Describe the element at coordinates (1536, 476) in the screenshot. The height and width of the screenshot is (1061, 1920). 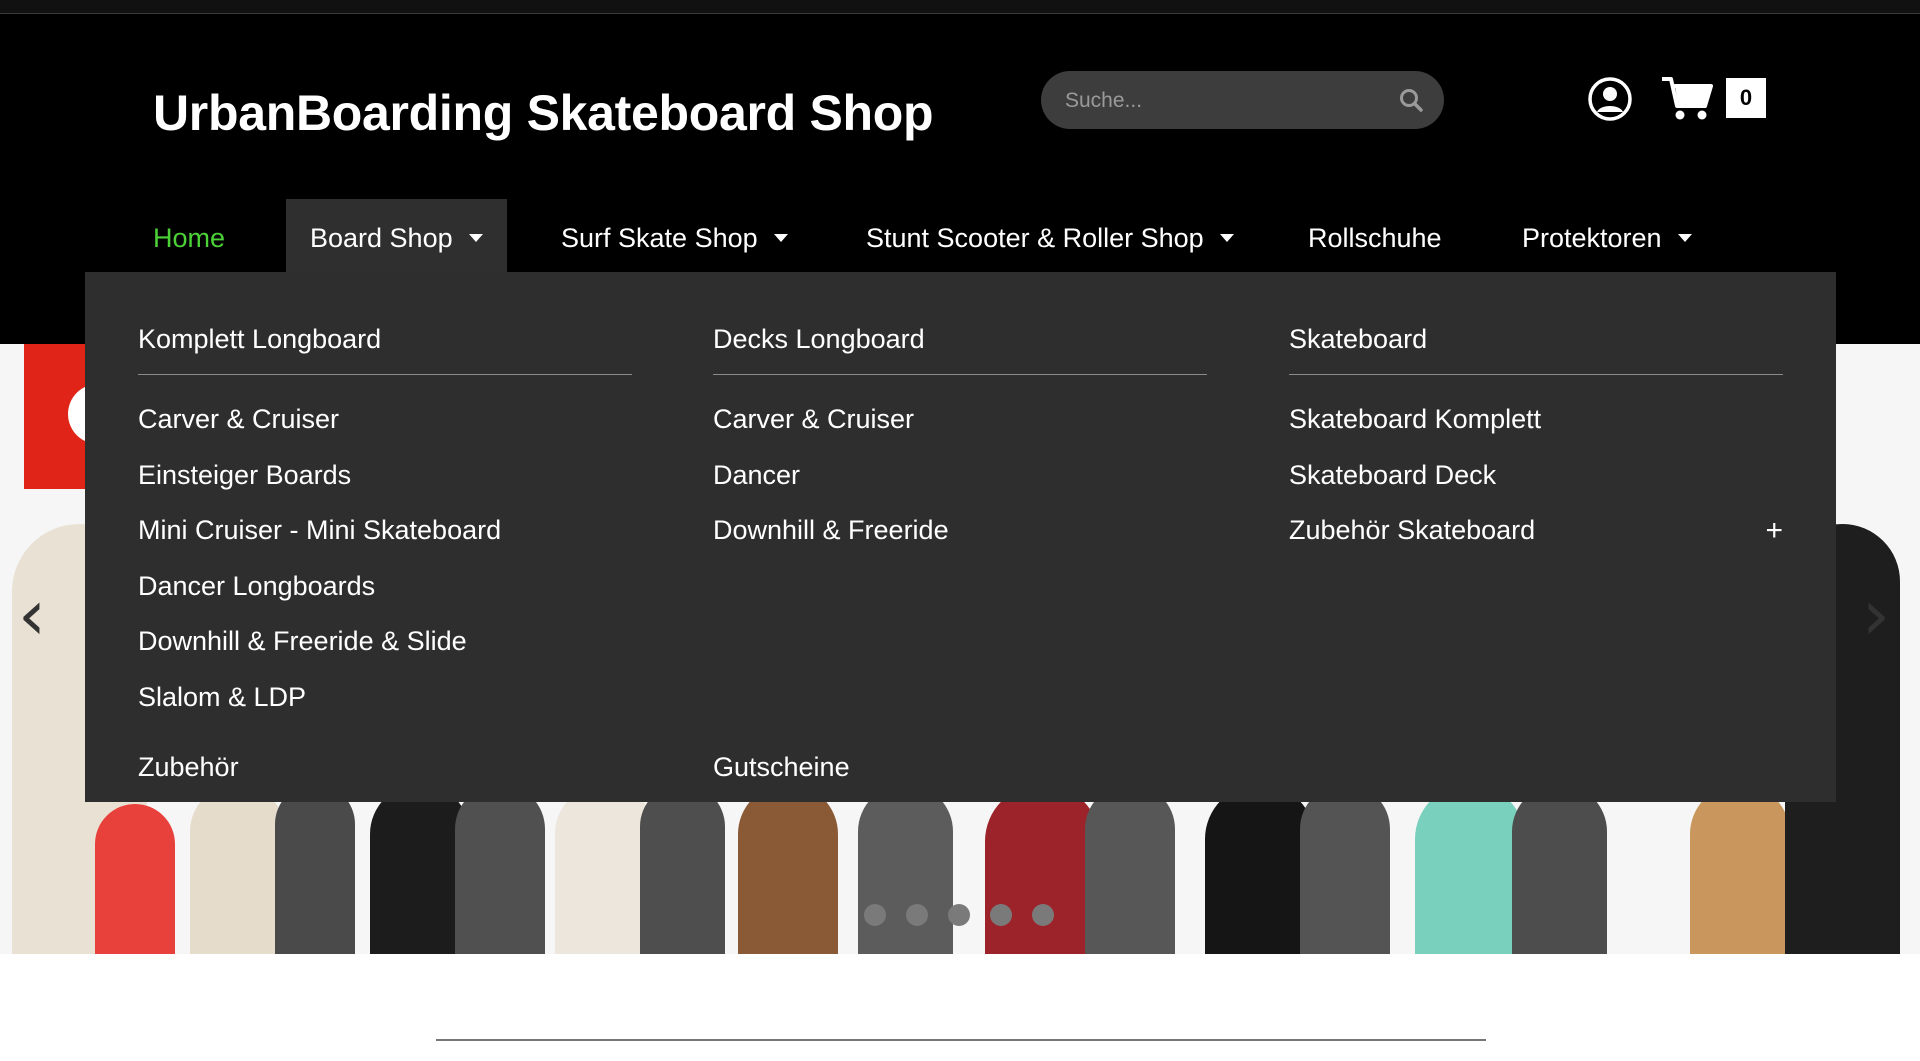
I see `menu-item: Skateboard Deck` at that location.